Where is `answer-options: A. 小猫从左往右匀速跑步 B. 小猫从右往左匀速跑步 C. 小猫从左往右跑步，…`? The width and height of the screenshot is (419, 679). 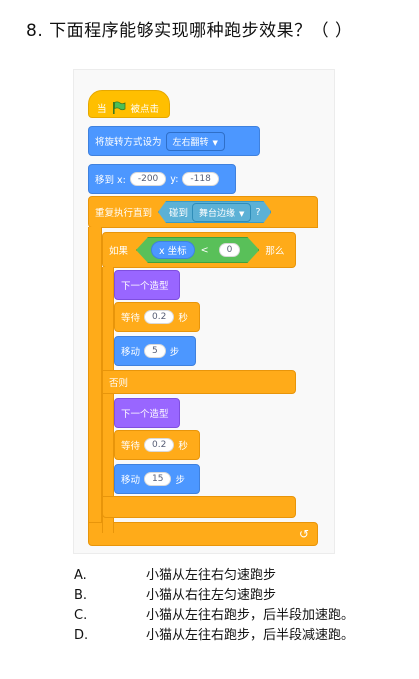 answer-options: A. 小猫从左往右匀速跑步 B. 小猫从右往左匀速跑步 C. 小猫从左往右跑步，… is located at coordinates (214, 606).